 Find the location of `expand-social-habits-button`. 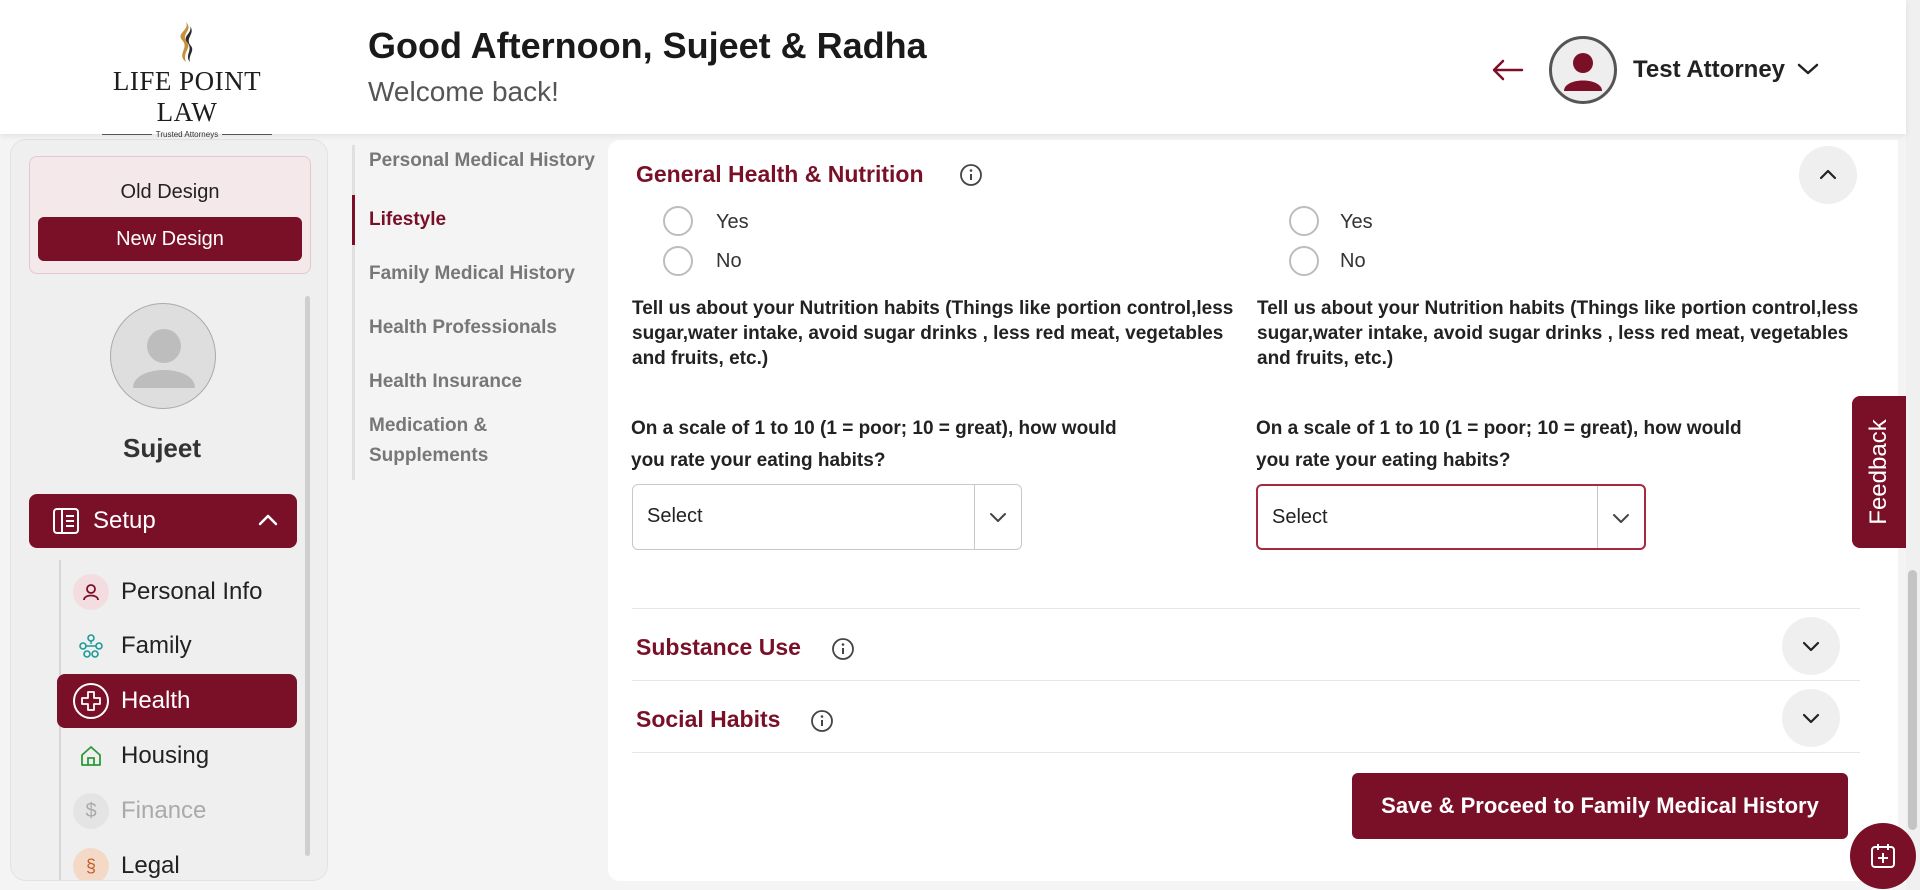

expand-social-habits-button is located at coordinates (1811, 718).